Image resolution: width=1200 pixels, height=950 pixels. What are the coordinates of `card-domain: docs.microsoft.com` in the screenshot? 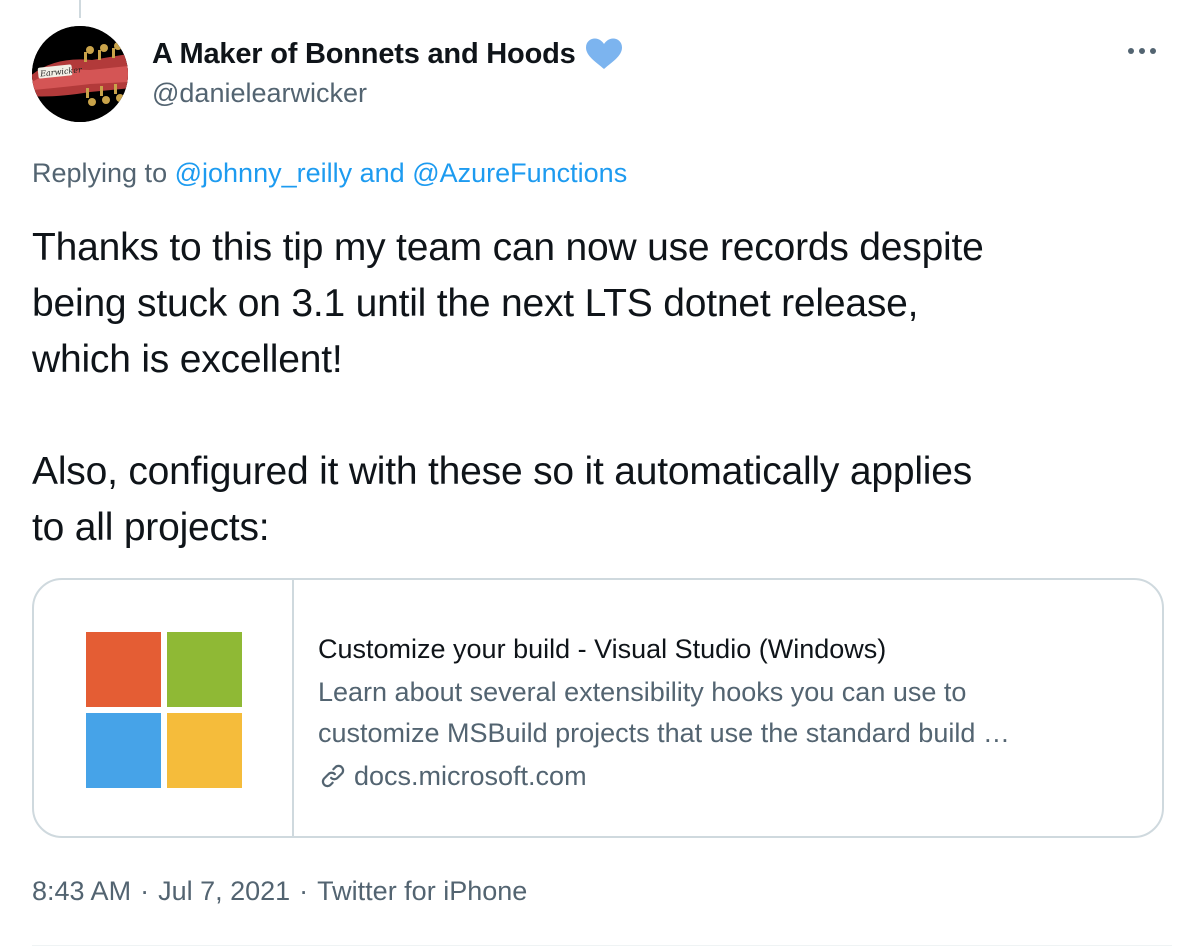 It's located at (470, 776).